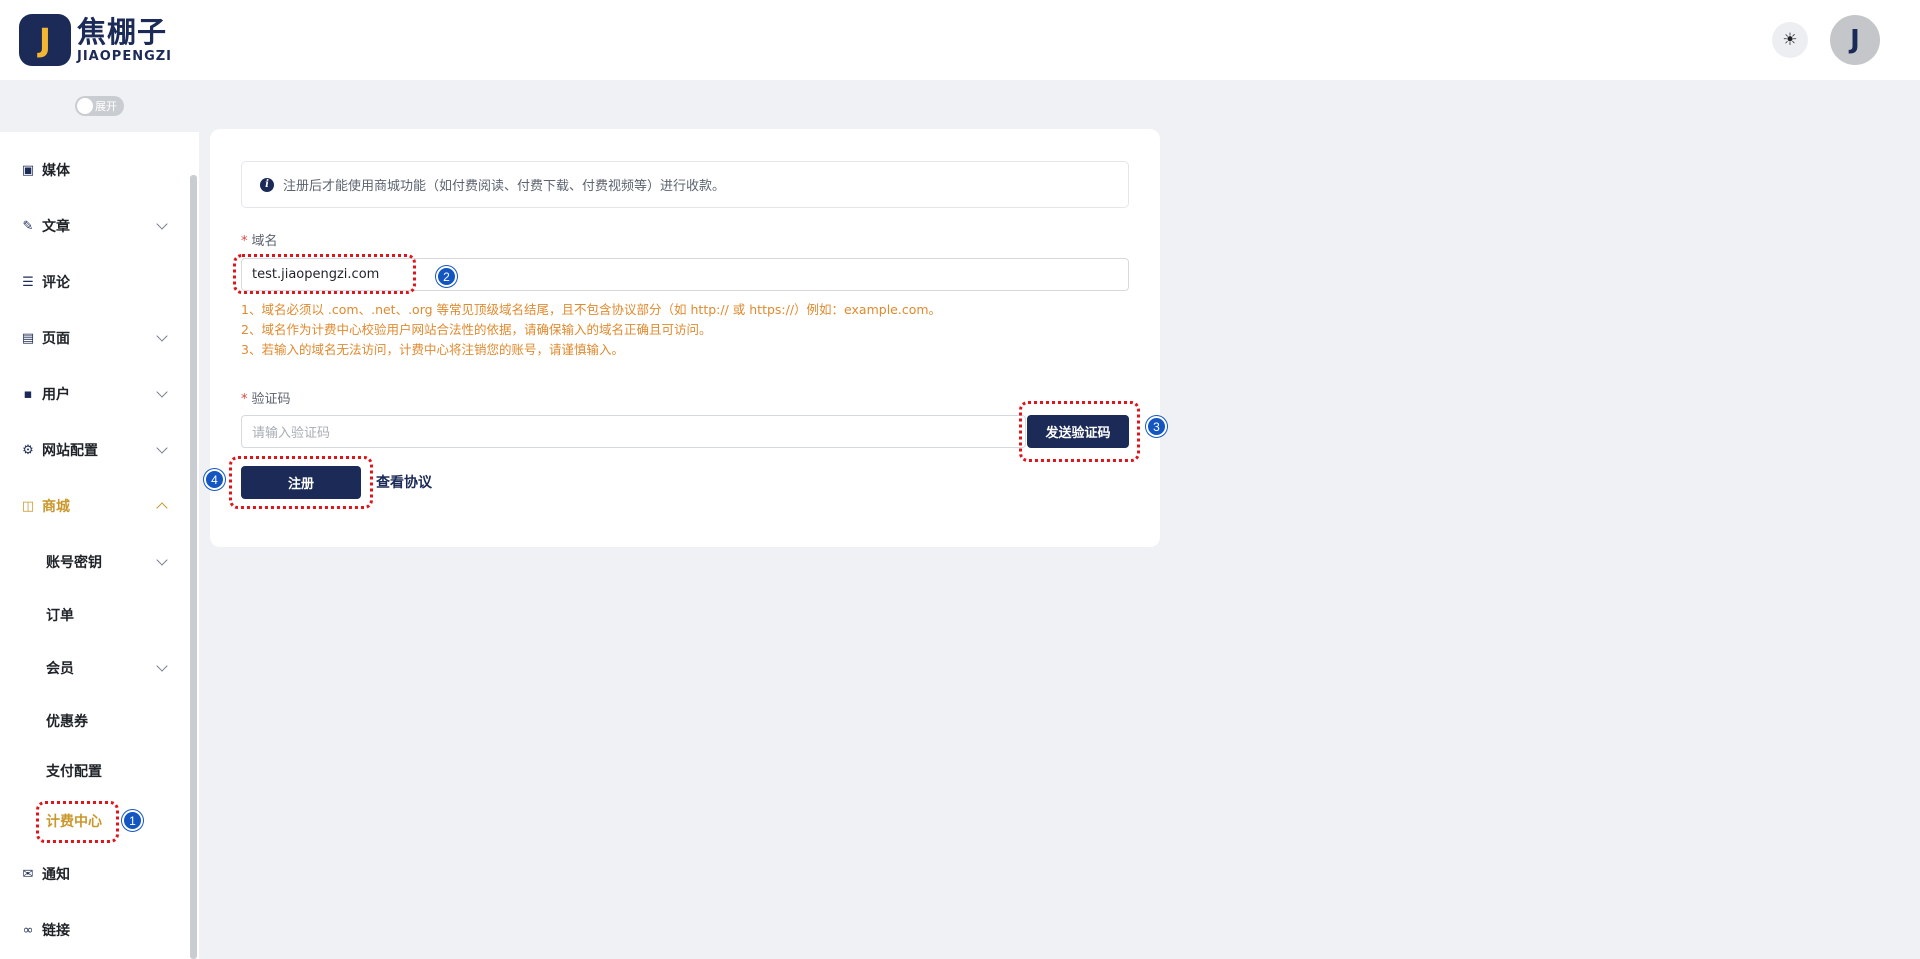 This screenshot has height=959, width=1920. I want to click on theme-toggle-button: ☀, so click(1790, 40).